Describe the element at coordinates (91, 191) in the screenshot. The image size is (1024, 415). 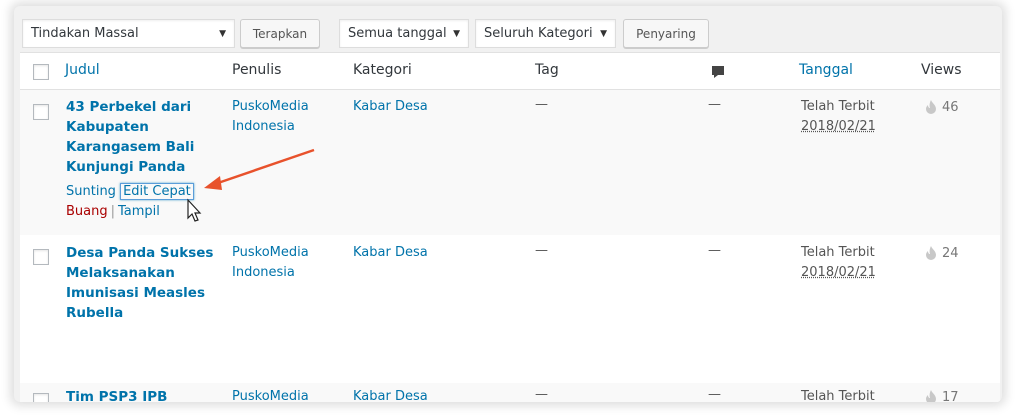
I see `edit-link: Sunting` at that location.